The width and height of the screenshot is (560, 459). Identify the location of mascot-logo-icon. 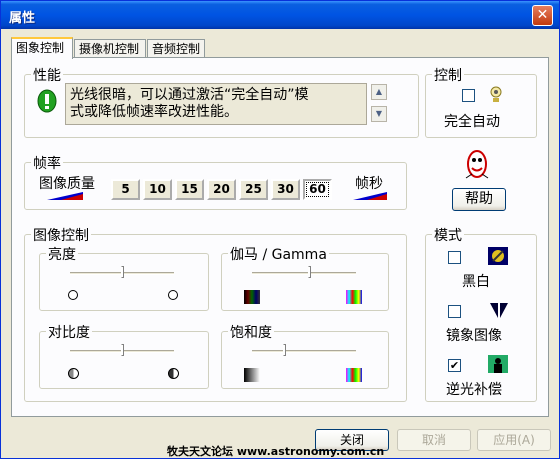
(477, 164).